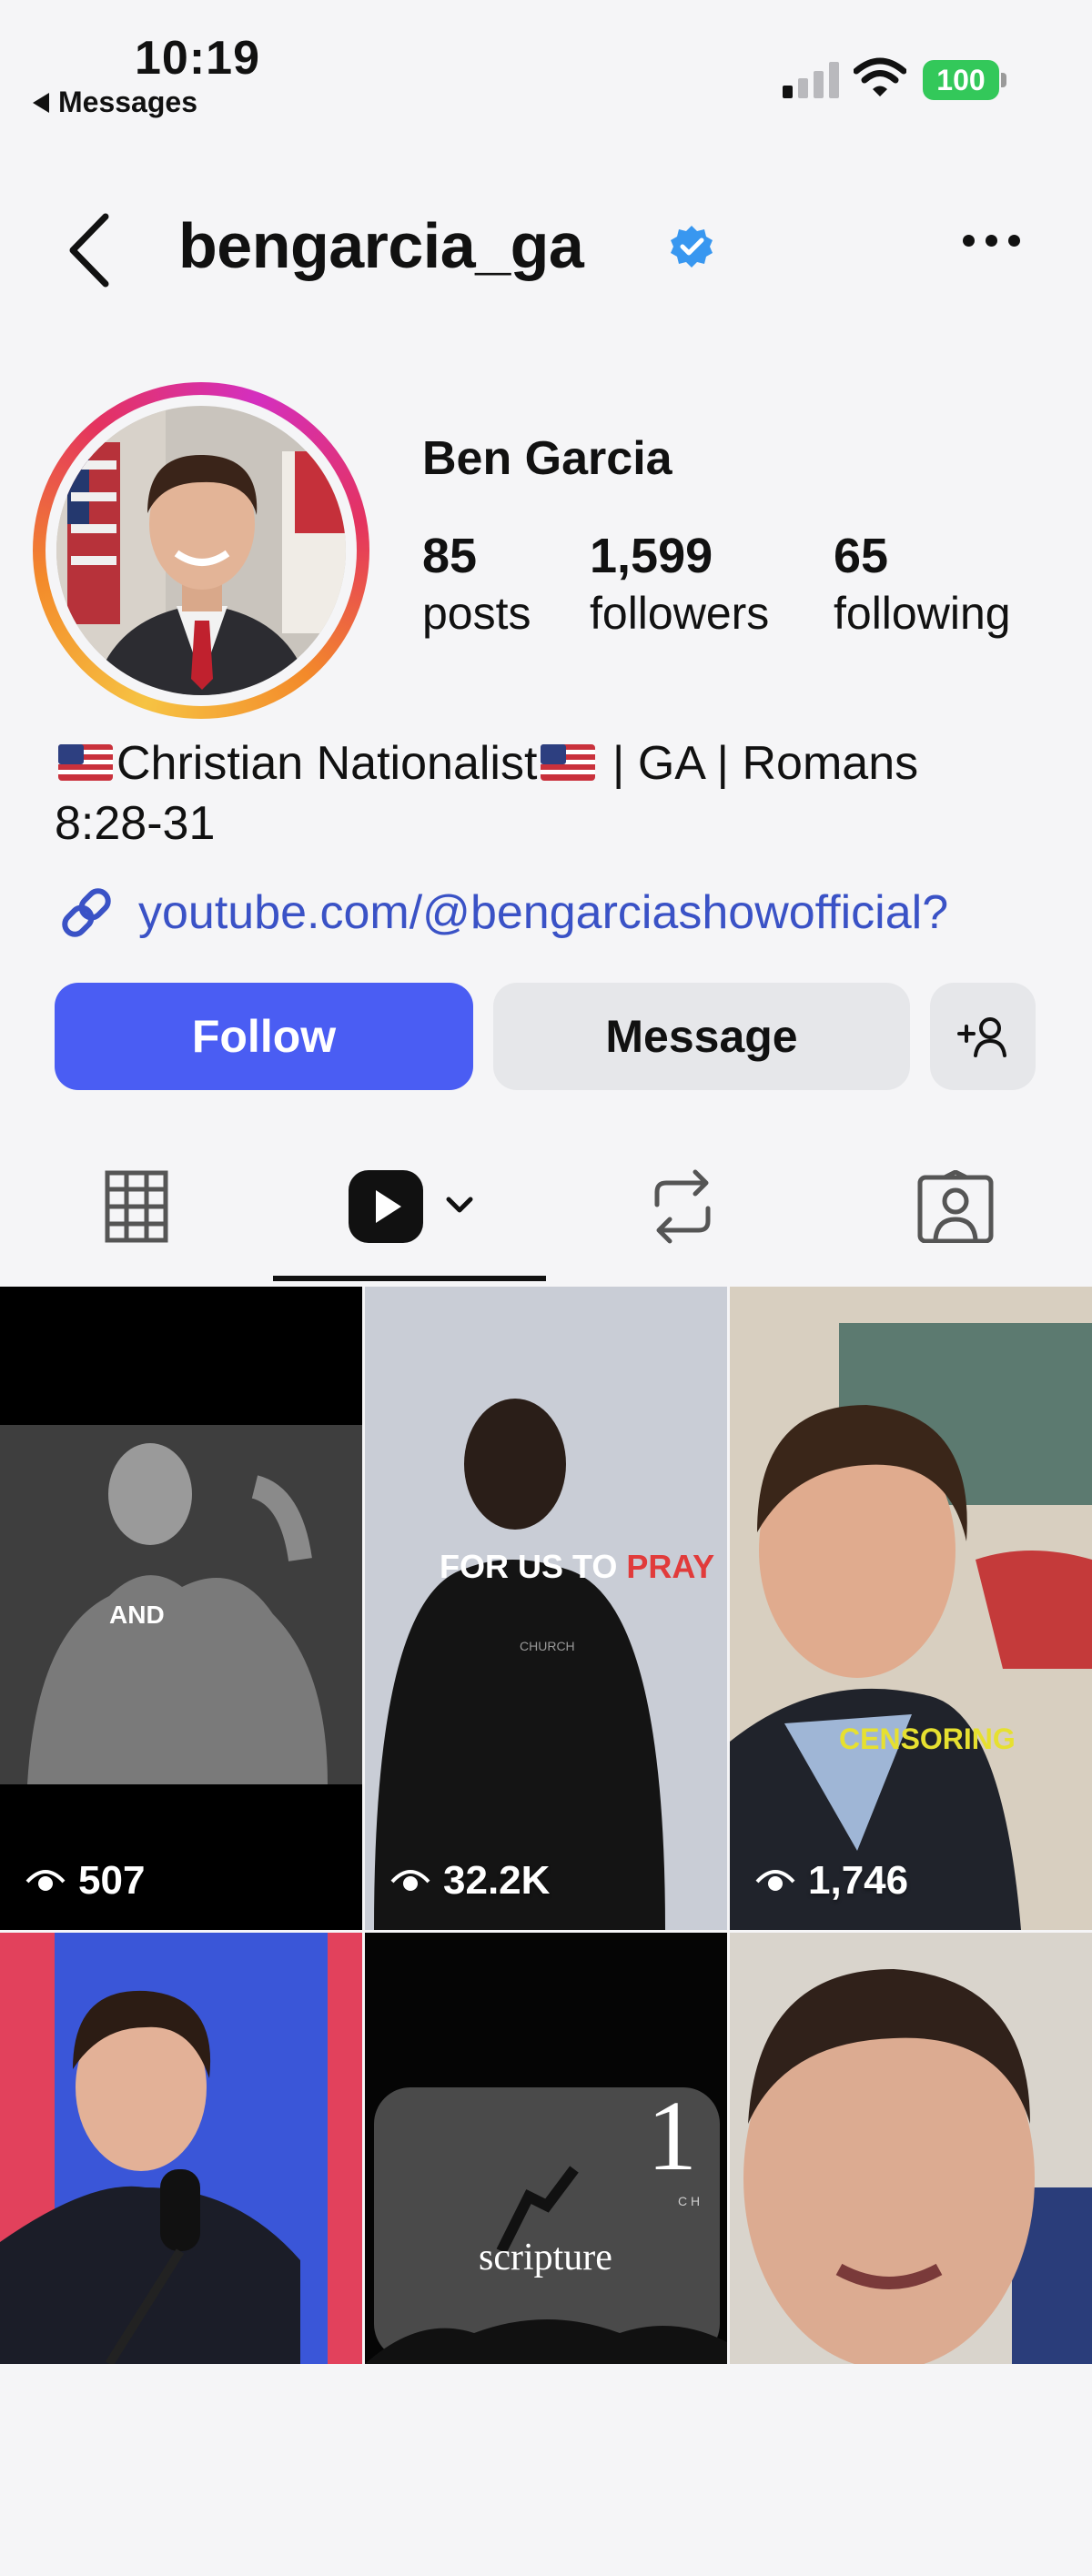  Describe the element at coordinates (923, 613) in the screenshot. I see `following-label: following` at that location.